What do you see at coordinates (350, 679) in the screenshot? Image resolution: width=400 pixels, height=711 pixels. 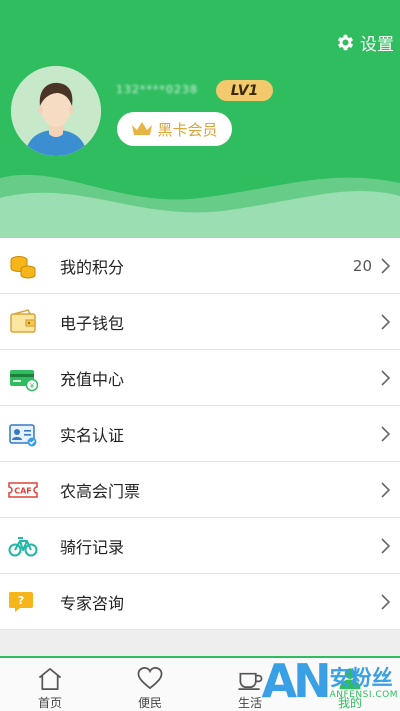 I see `user-icon` at bounding box center [350, 679].